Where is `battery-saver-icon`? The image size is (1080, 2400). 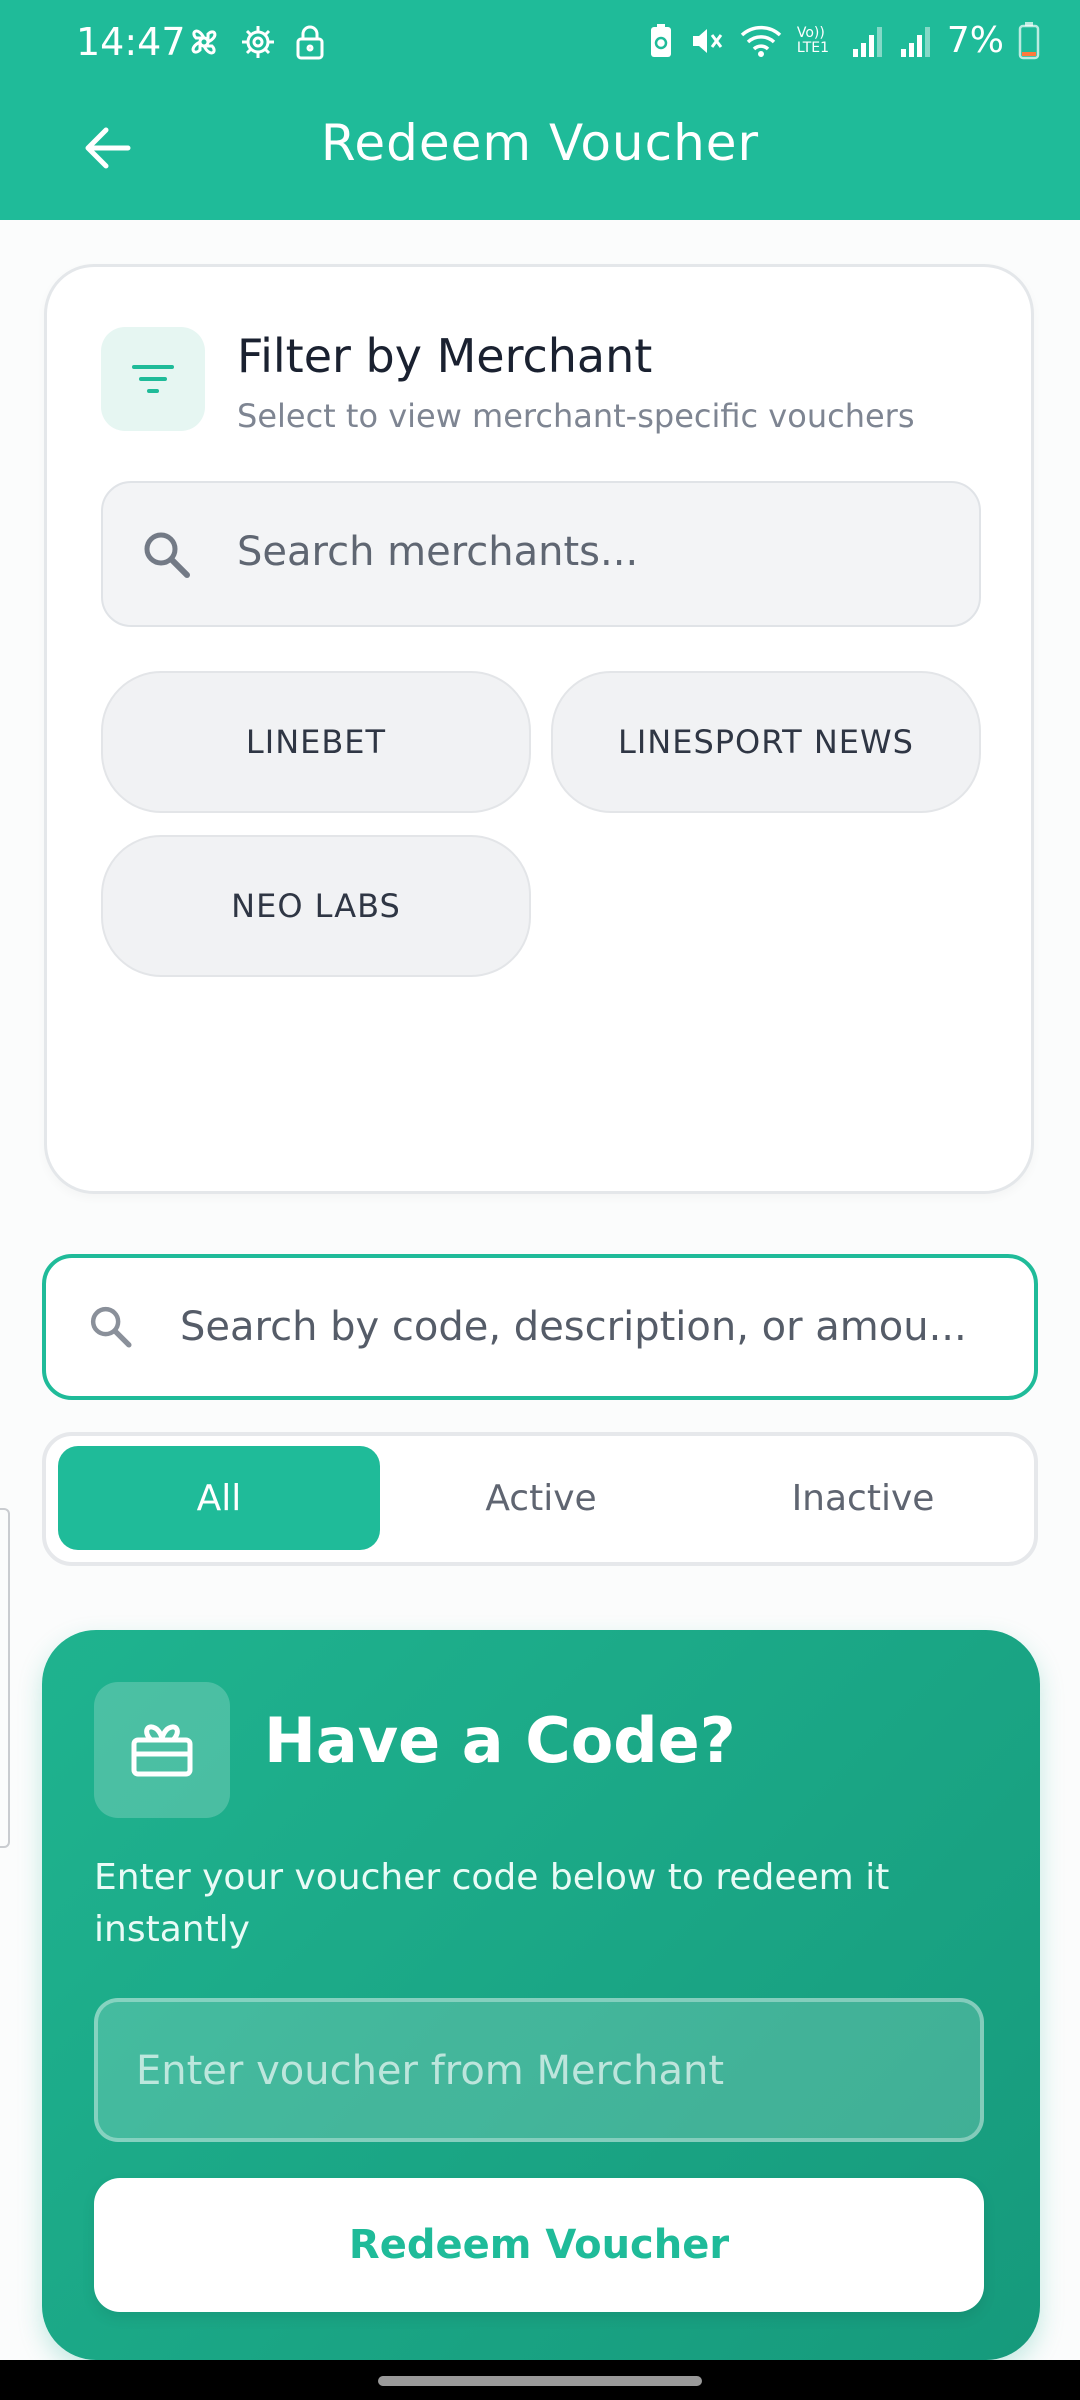
battery-saver-icon is located at coordinates (660, 40).